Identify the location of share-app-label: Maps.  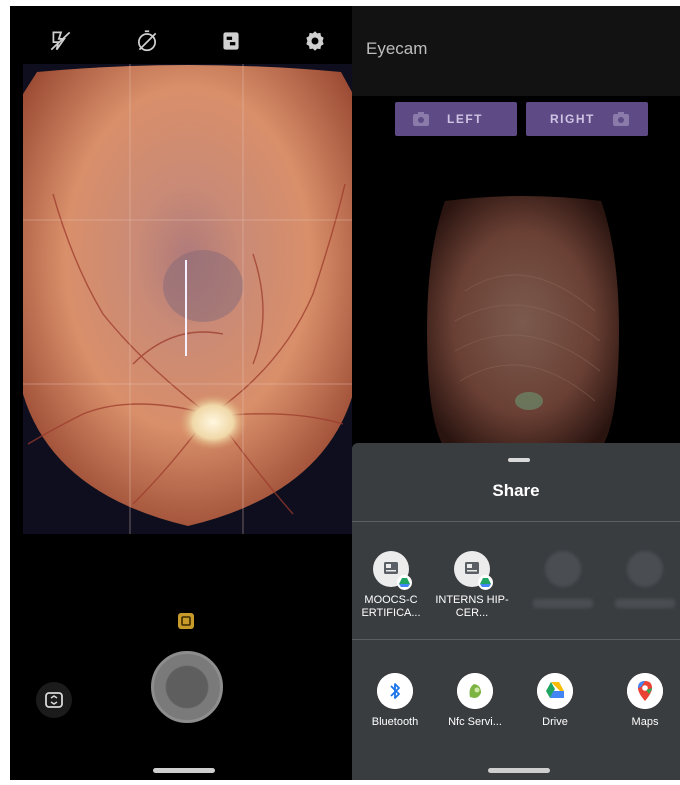
(645, 722).